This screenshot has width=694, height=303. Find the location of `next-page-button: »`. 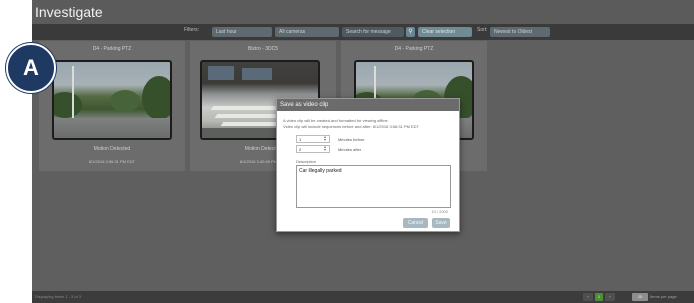

next-page-button: » is located at coordinates (610, 297).